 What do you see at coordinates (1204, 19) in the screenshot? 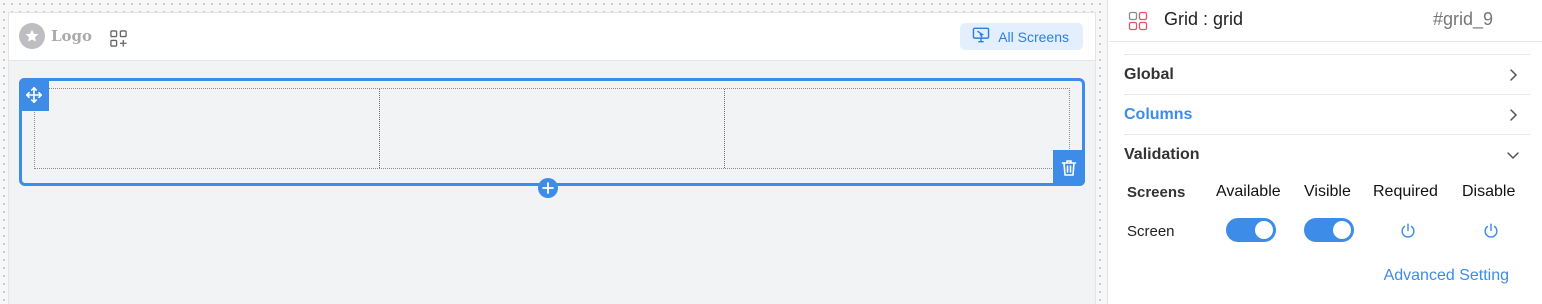
I see `panel-title: Grid : grid` at bounding box center [1204, 19].